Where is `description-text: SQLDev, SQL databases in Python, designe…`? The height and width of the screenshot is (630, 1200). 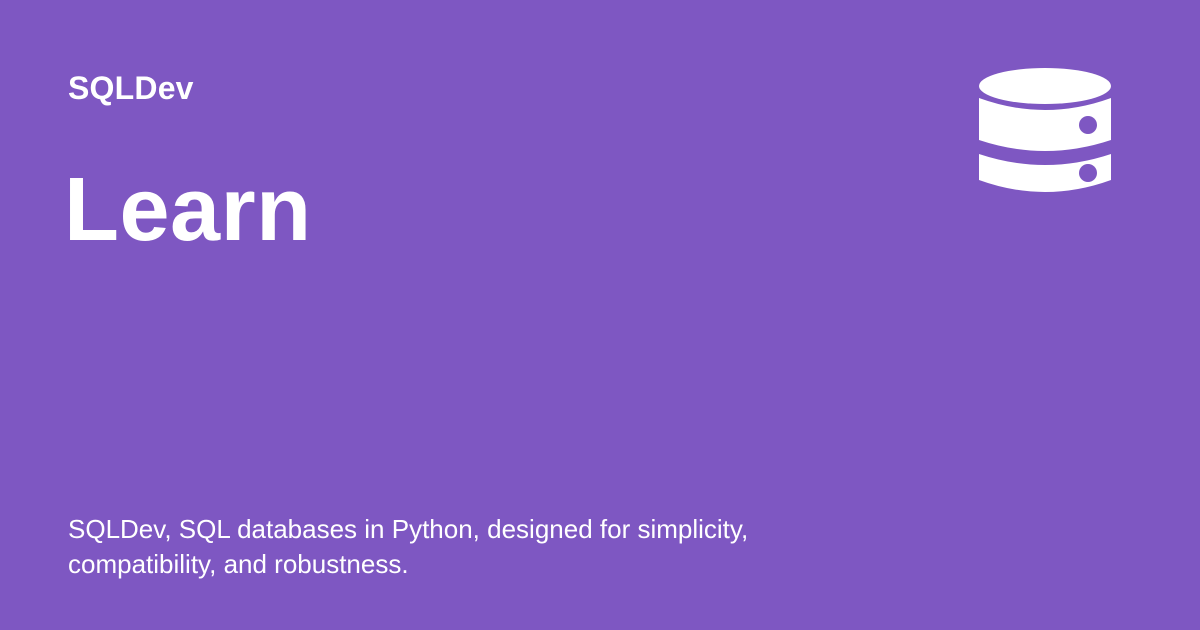
description-text: SQLDev, SQL databases in Python, designe… is located at coordinates (408, 546).